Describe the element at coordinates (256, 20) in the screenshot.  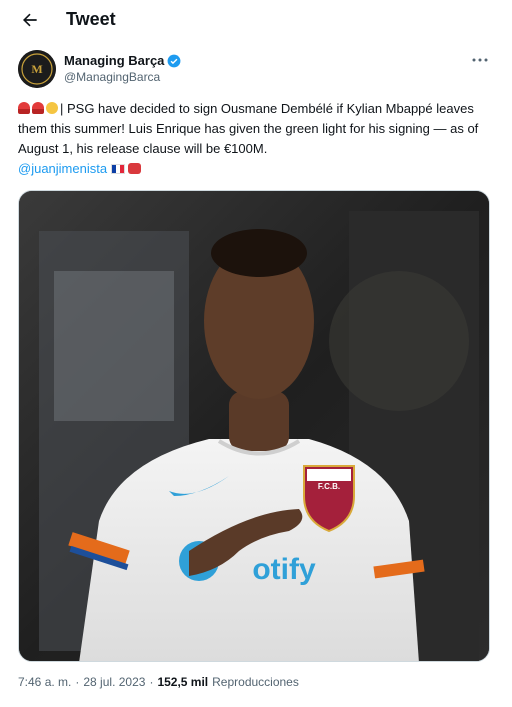
I see `top-bar: Tweet` at that location.